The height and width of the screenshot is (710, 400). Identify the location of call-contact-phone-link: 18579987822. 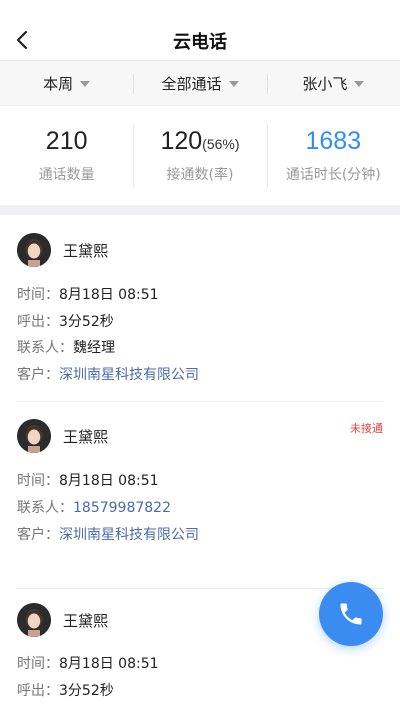
(122, 508).